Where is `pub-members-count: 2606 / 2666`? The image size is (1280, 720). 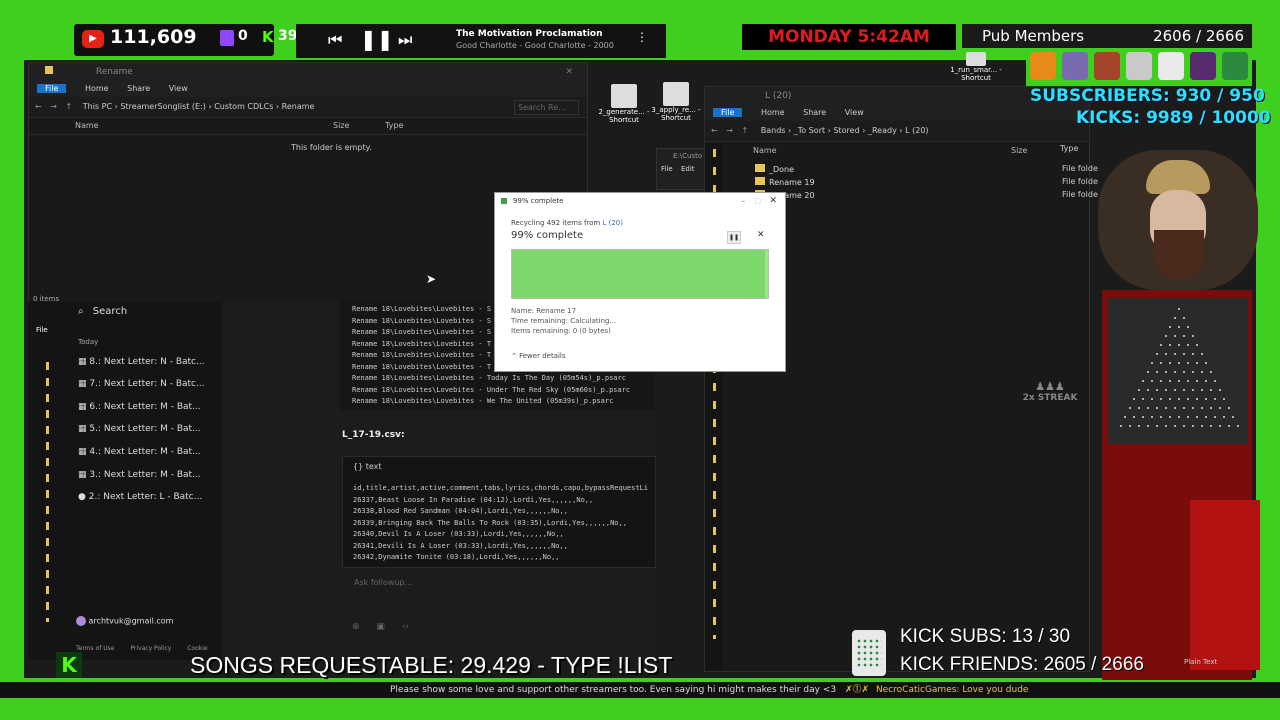
pub-members-count: 2606 / 2666 is located at coordinates (1198, 36).